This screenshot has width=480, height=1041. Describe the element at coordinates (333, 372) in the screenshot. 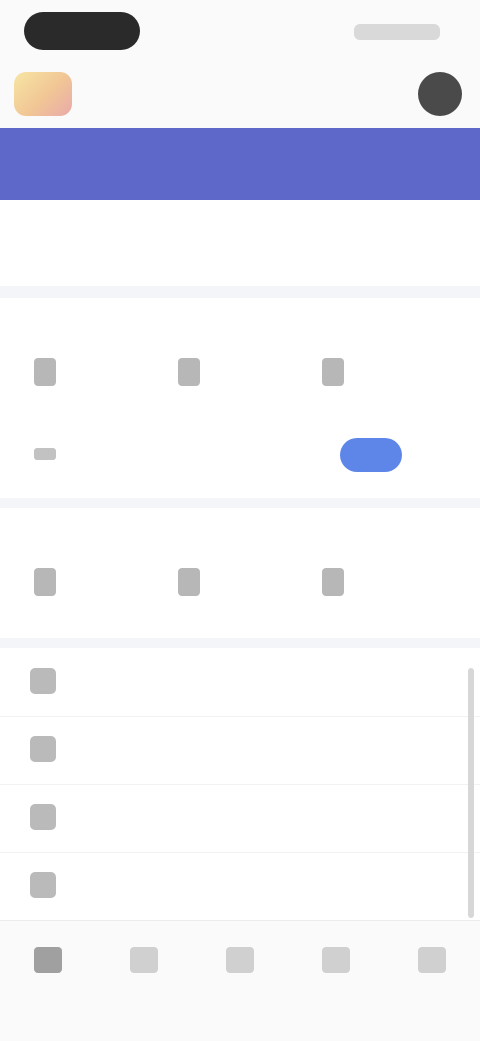

I see `settings-icon` at that location.